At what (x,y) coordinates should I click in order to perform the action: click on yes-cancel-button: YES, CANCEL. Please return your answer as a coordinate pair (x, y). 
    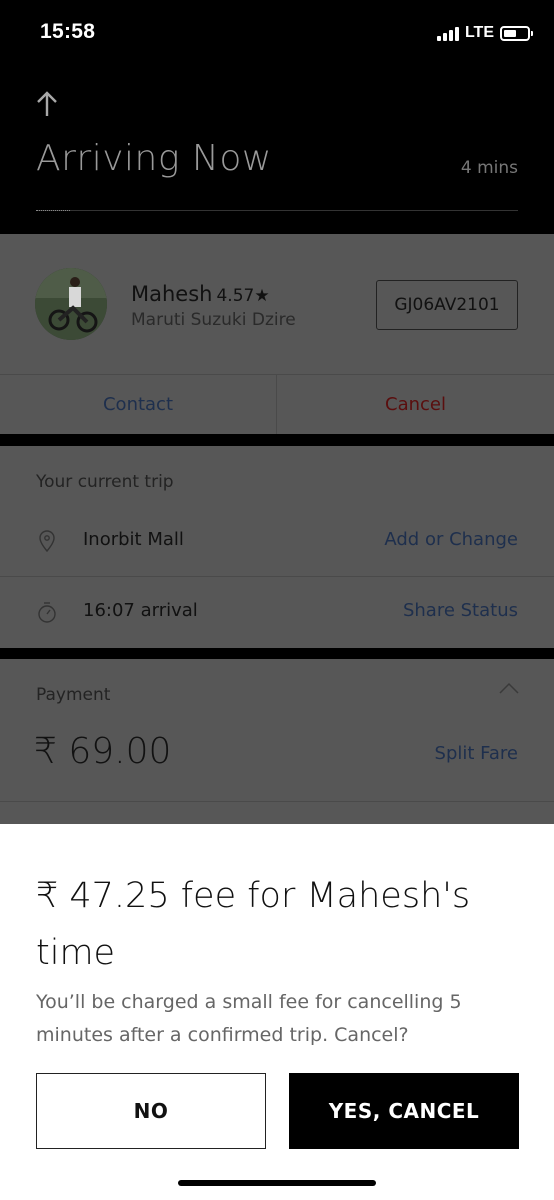
    Looking at the image, I should click on (404, 1111).